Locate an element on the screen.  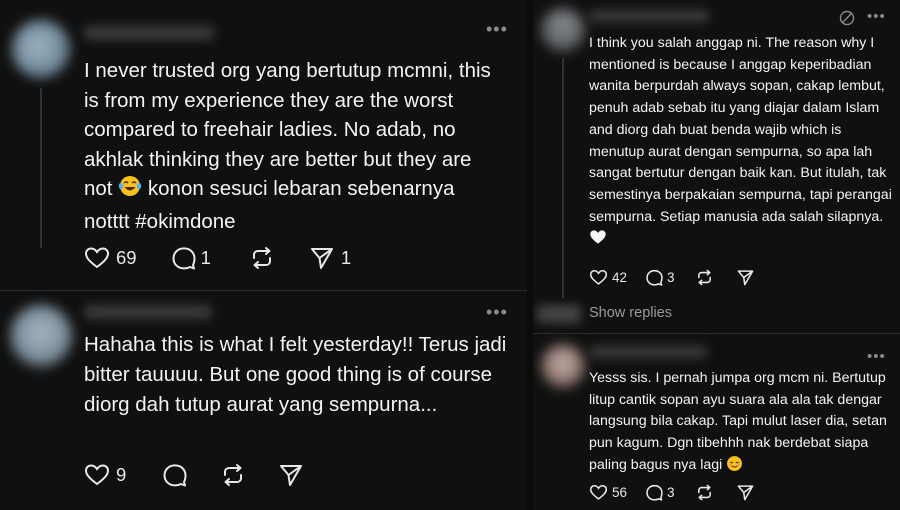
post-actions: 42 3 is located at coordinates (672, 277).